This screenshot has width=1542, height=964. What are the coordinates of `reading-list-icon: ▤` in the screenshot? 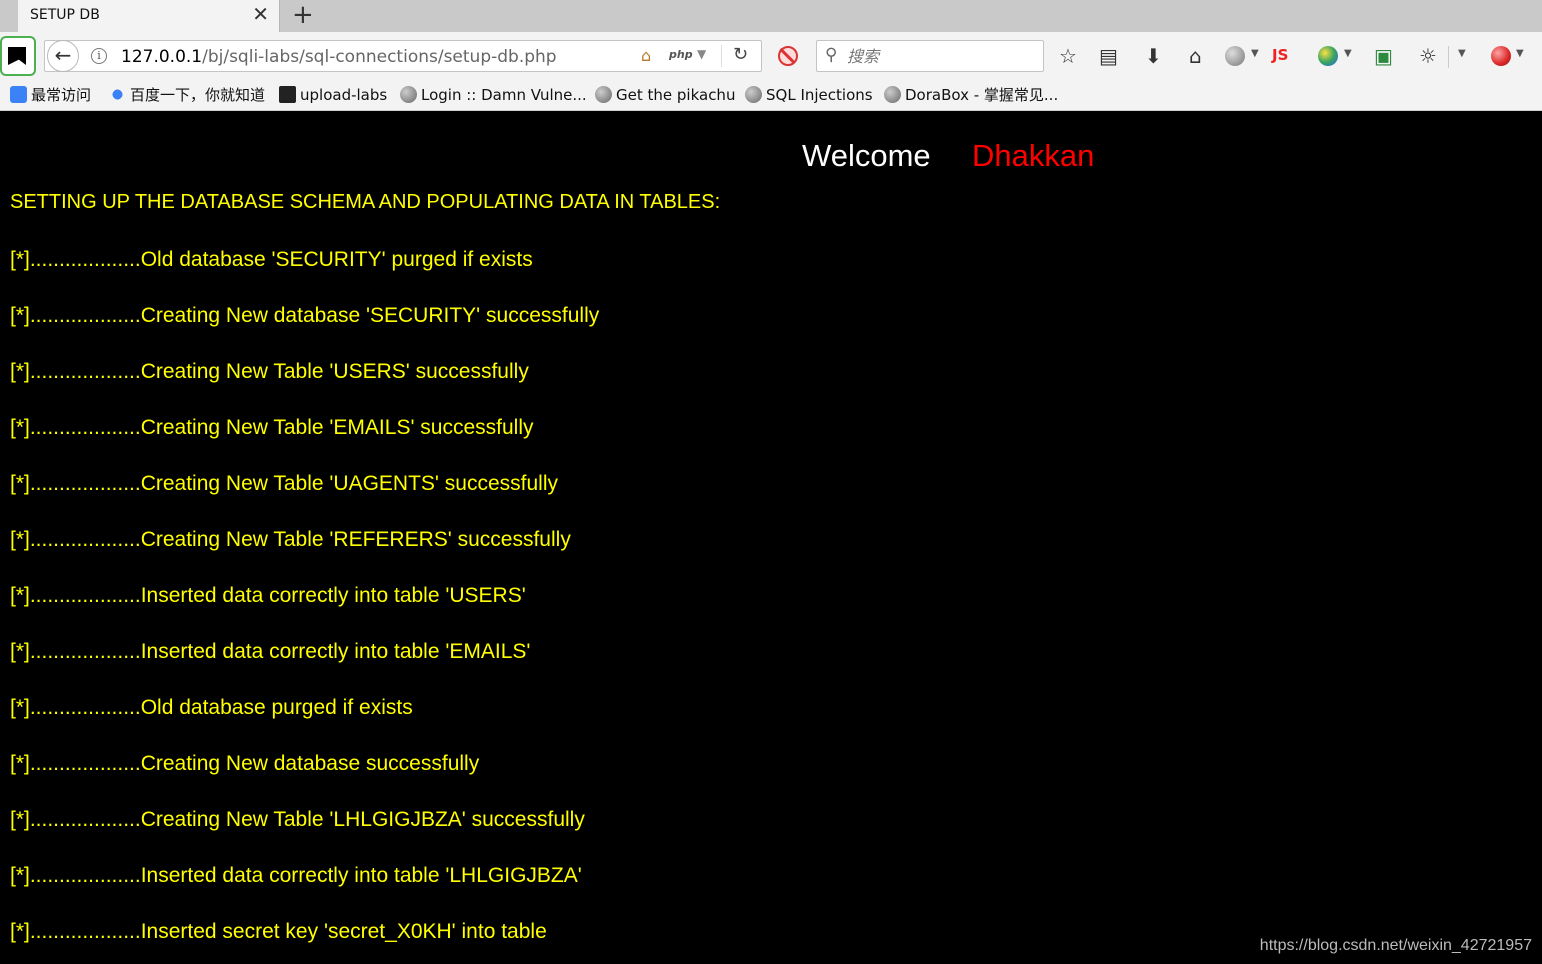 It's located at (1108, 56).